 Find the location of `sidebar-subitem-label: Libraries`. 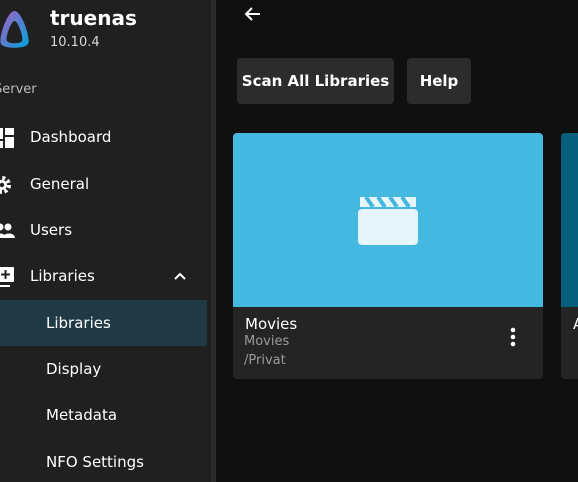

sidebar-subitem-label: Libraries is located at coordinates (78, 323).